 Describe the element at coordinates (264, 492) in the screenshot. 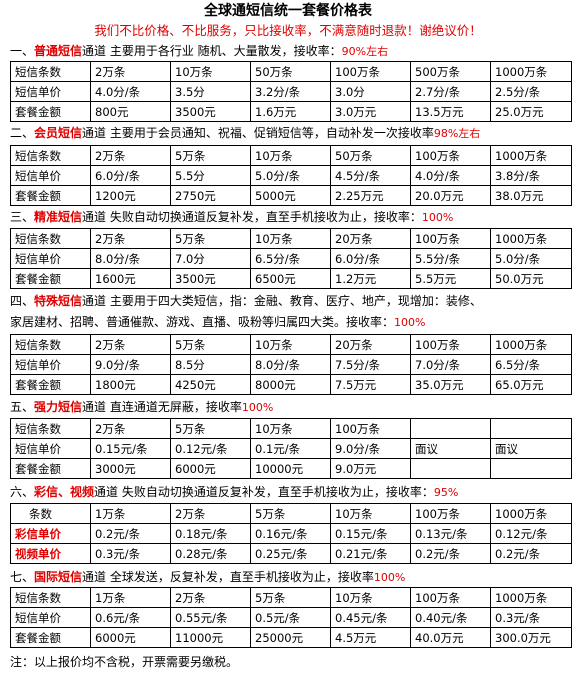

I see `section-description: 通道 失败自动切换通道反复补发，直至手机接收为止，接收率：` at that location.